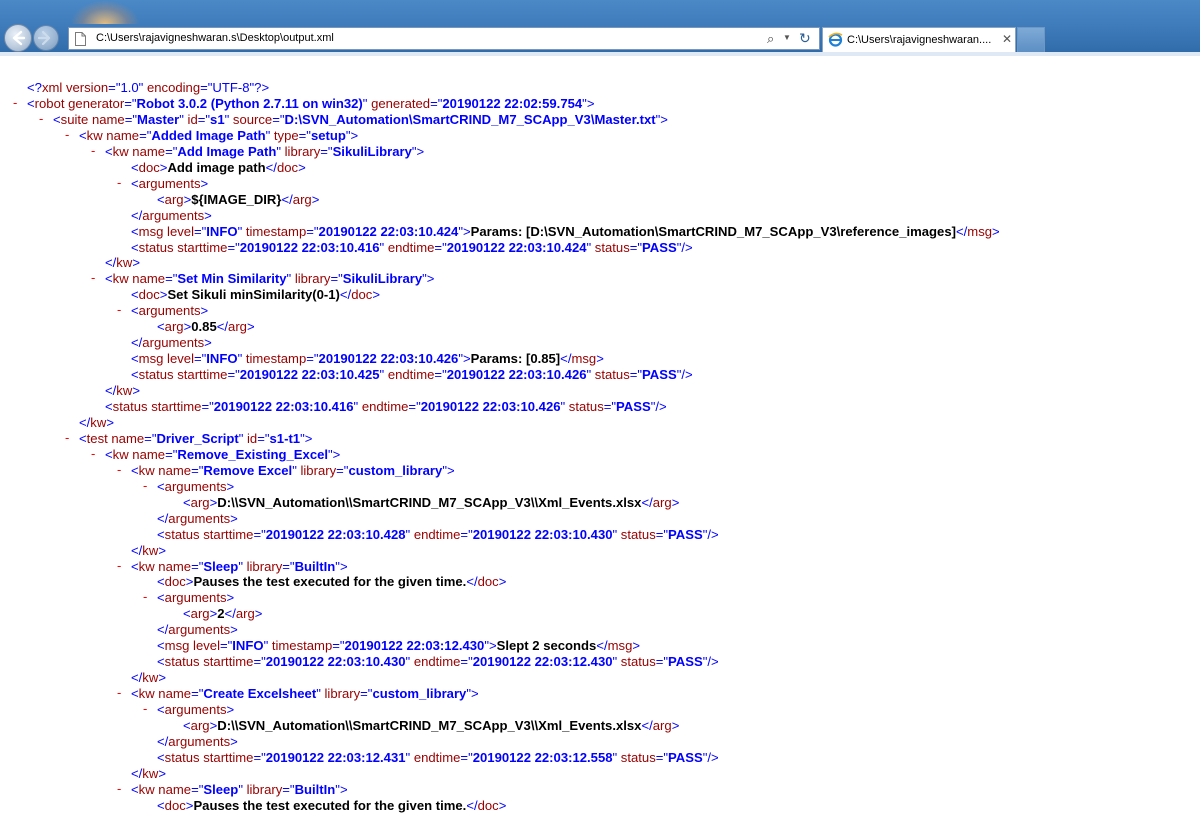  I want to click on xml-token: version, so click(85, 87).